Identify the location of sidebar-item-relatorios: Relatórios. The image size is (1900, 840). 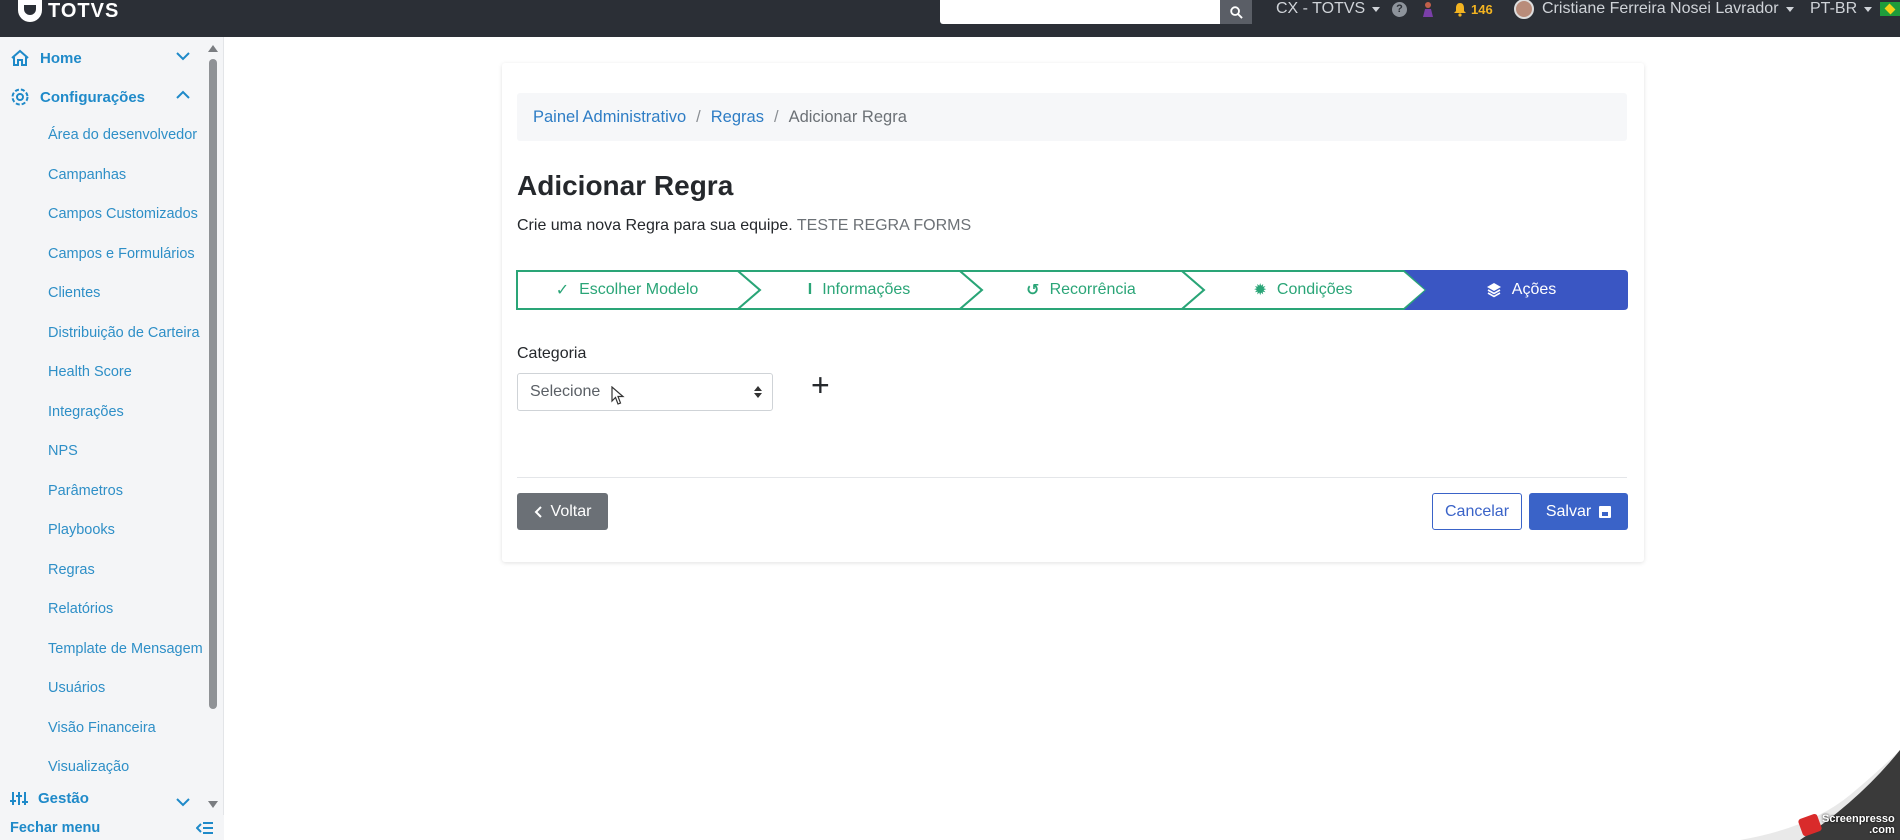
(80, 609).